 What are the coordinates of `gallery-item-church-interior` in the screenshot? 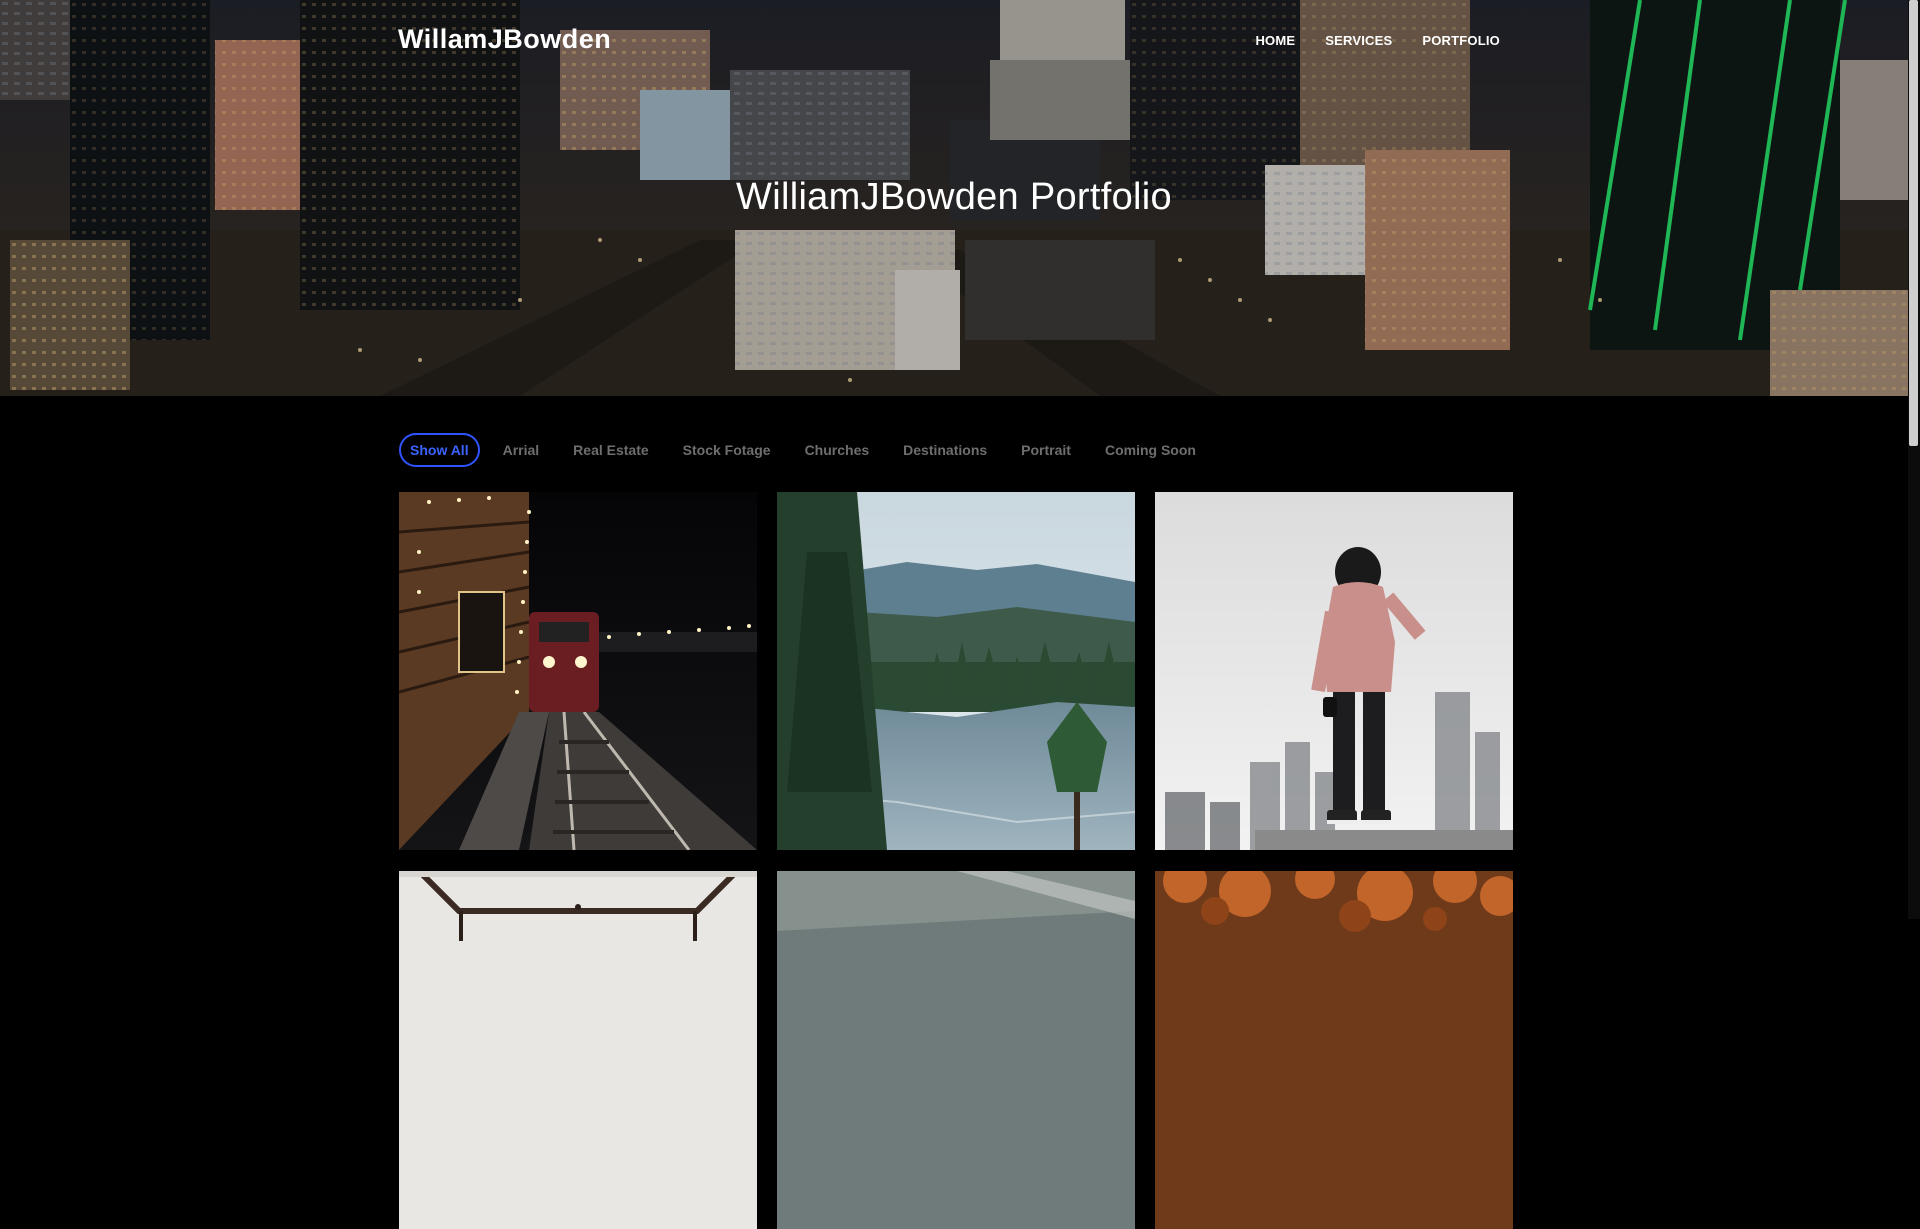 It's located at (578, 1050).